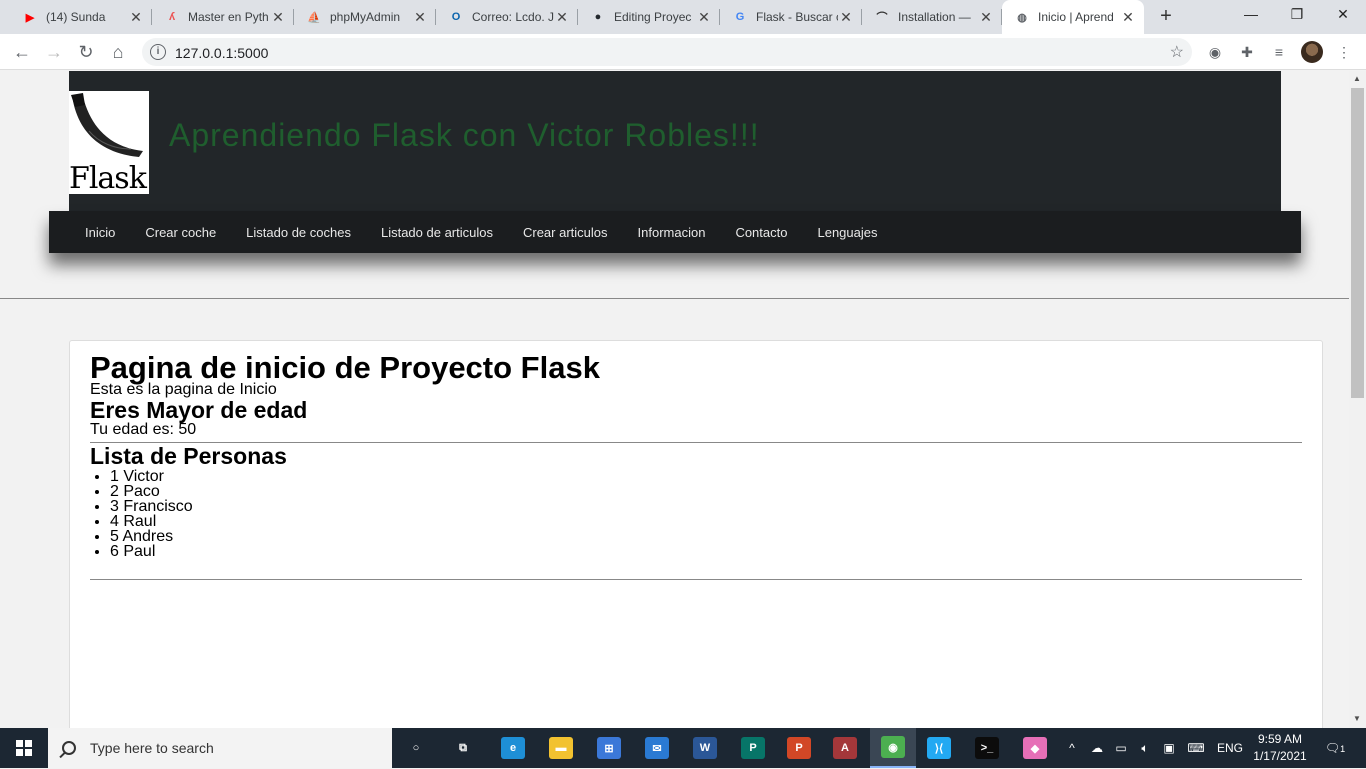 Image resolution: width=1366 pixels, height=769 pixels. Describe the element at coordinates (1357, 718) in the screenshot. I see `scroll-down-icon: ▼` at that location.